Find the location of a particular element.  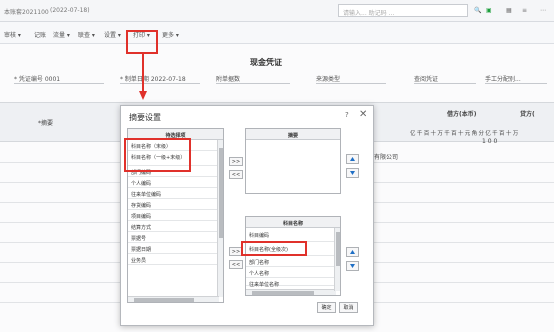

print-highlight-box is located at coordinates (142, 42).